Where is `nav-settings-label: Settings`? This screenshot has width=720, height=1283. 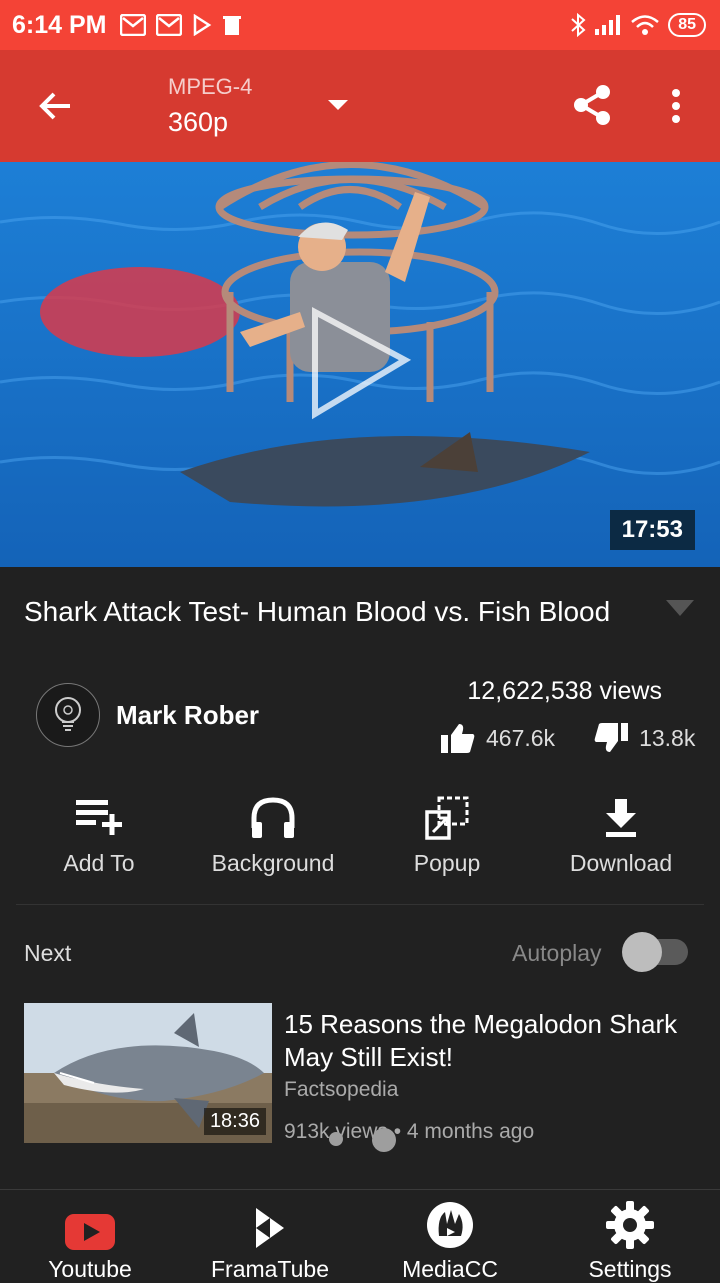 nav-settings-label: Settings is located at coordinates (630, 1269).